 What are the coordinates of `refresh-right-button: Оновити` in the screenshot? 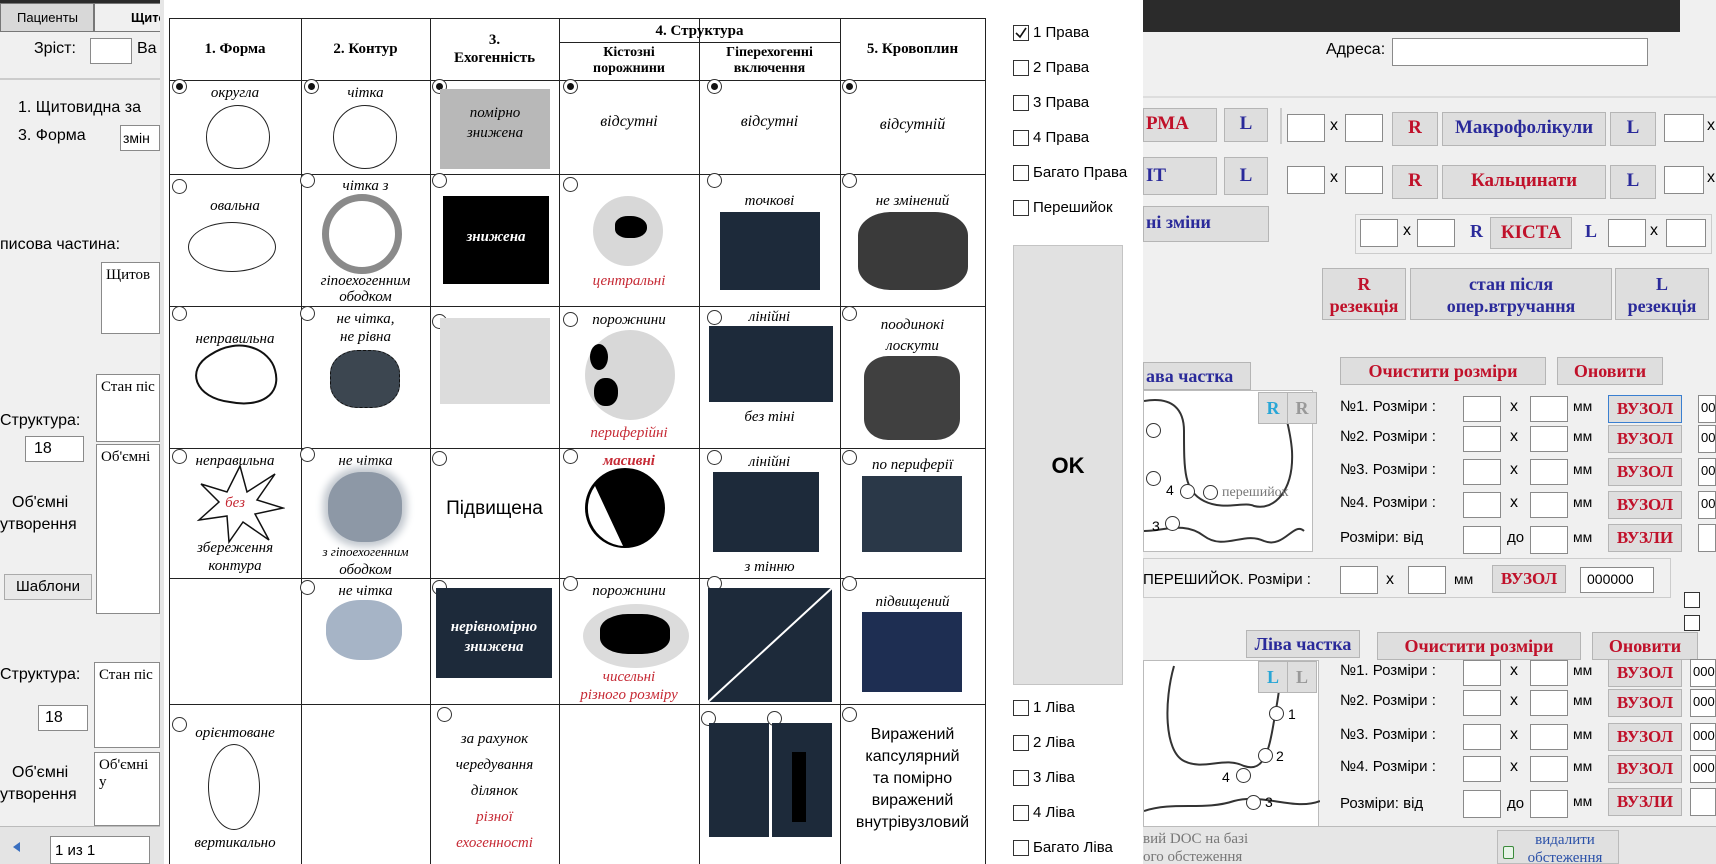 It's located at (1610, 371).